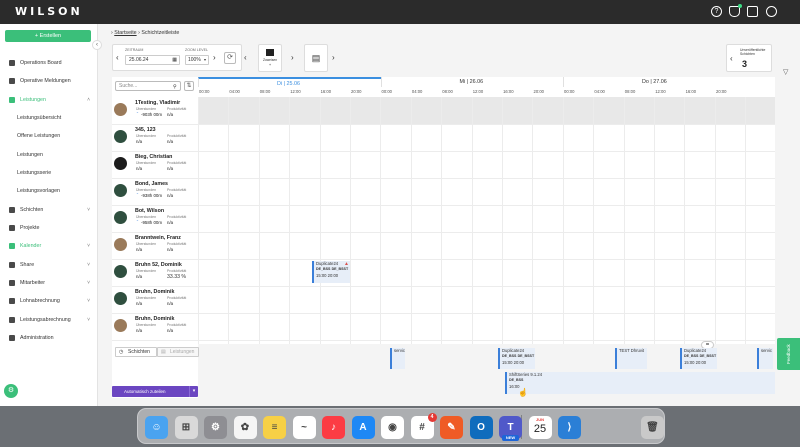  I want to click on employee-name: Bruhn 52, Dominik, so click(158, 265).